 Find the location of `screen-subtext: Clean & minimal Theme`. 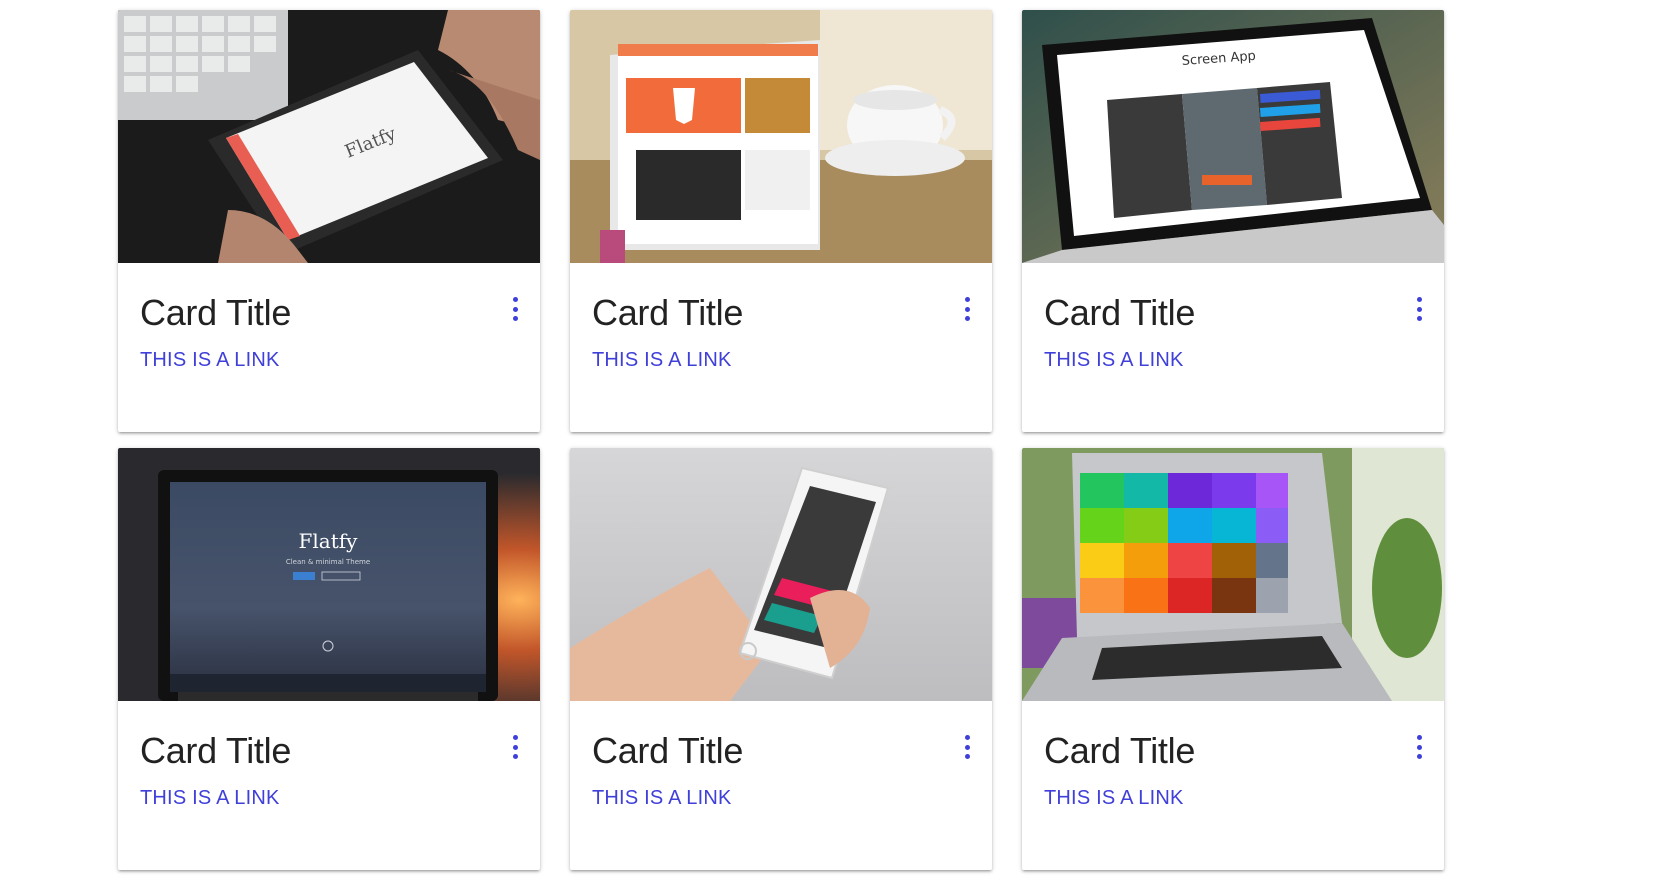

screen-subtext: Clean & minimal Theme is located at coordinates (328, 562).